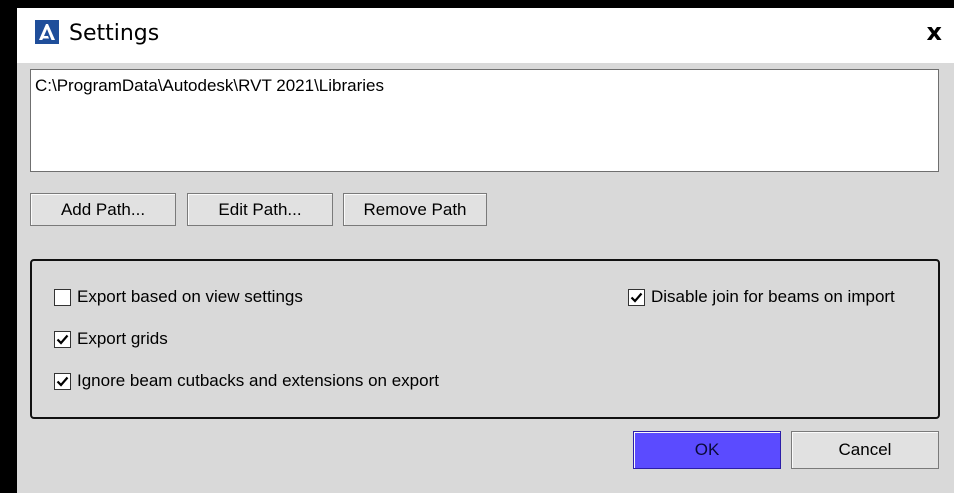 The image size is (954, 493). I want to click on window-title: Settings, so click(114, 33).